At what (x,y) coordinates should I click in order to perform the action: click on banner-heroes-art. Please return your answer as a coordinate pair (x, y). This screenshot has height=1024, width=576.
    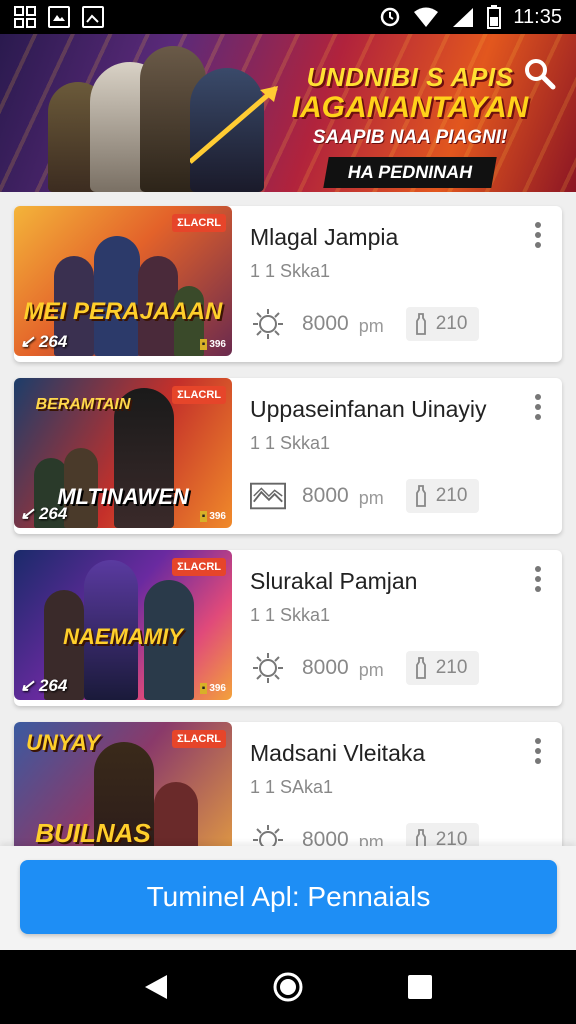
    Looking at the image, I should click on (165, 118).